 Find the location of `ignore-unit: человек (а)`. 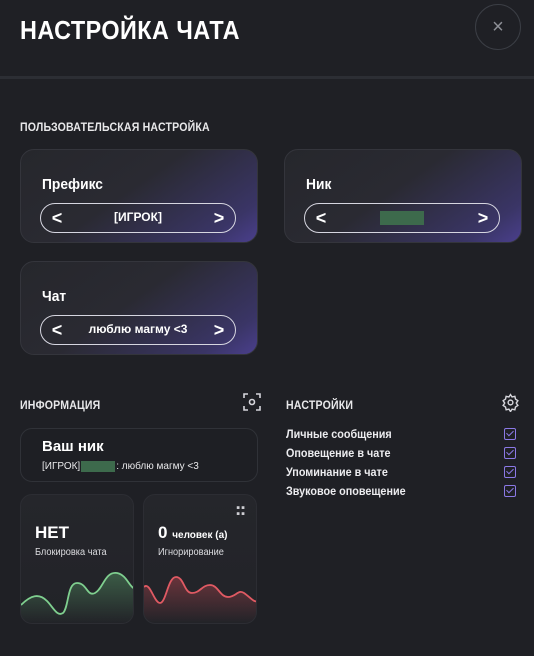

ignore-unit: человек (а) is located at coordinates (200, 535).